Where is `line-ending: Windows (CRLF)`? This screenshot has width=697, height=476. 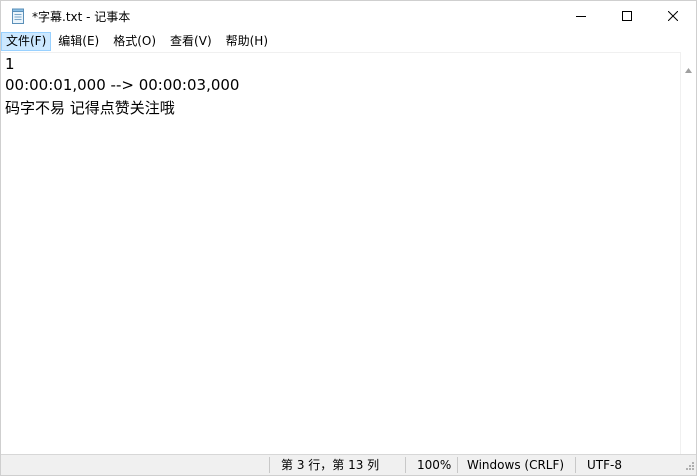 line-ending: Windows (CRLF) is located at coordinates (516, 465).